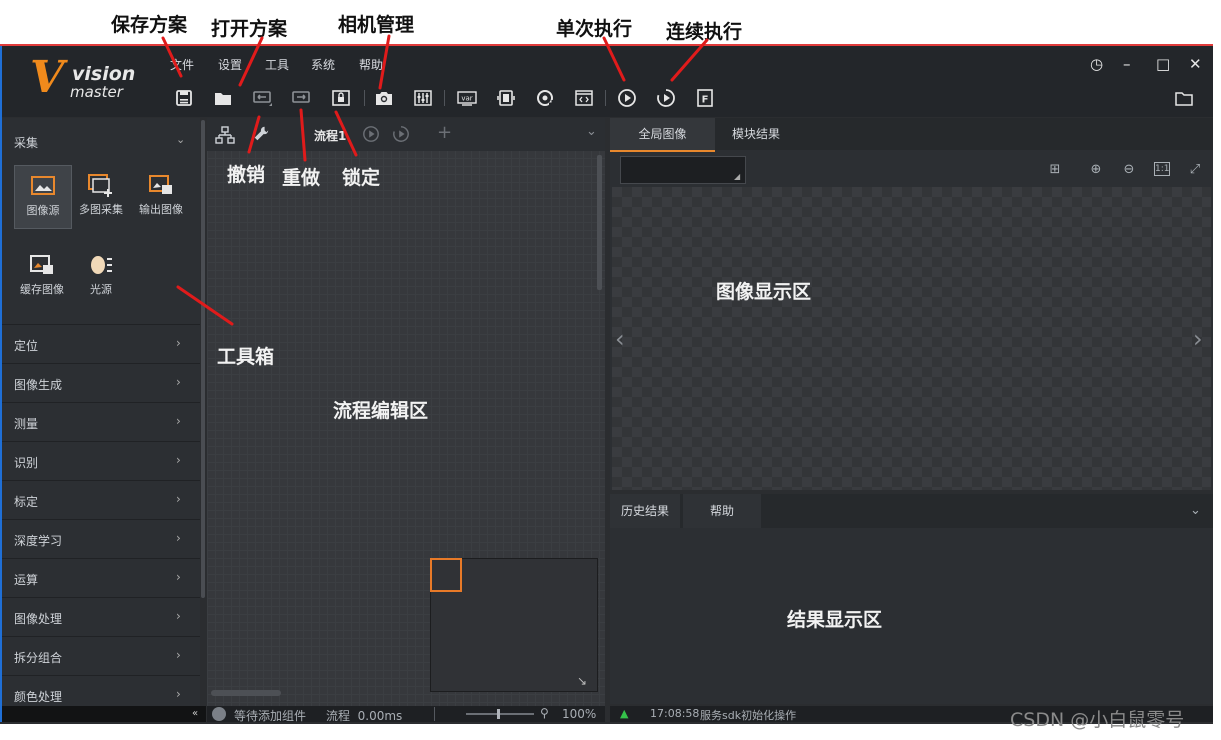 The image size is (1221, 740). What do you see at coordinates (401, 134) in the screenshot?
I see `flow-run-continuous-icon` at bounding box center [401, 134].